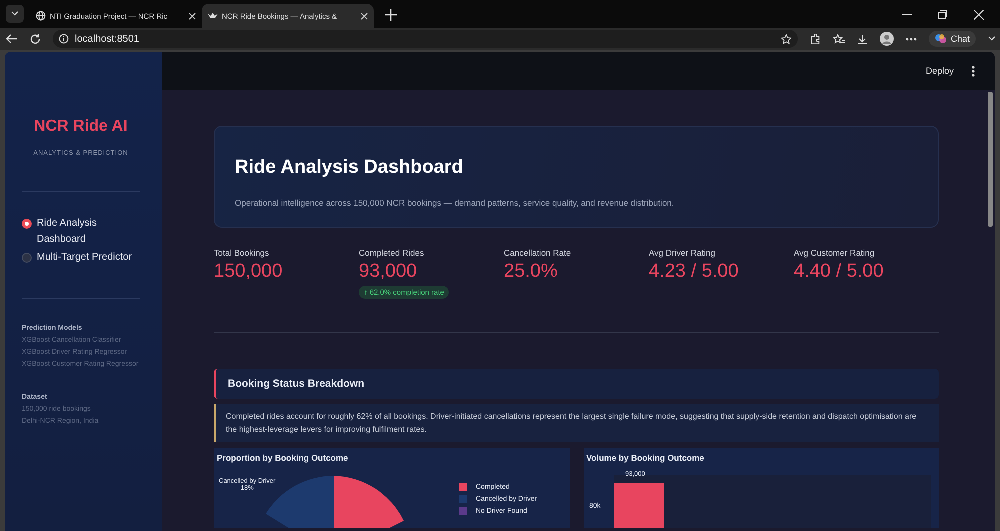 The width and height of the screenshot is (1000, 531). What do you see at coordinates (646, 458) in the screenshot?
I see `chart-title: Volume by Booking Outcome` at bounding box center [646, 458].